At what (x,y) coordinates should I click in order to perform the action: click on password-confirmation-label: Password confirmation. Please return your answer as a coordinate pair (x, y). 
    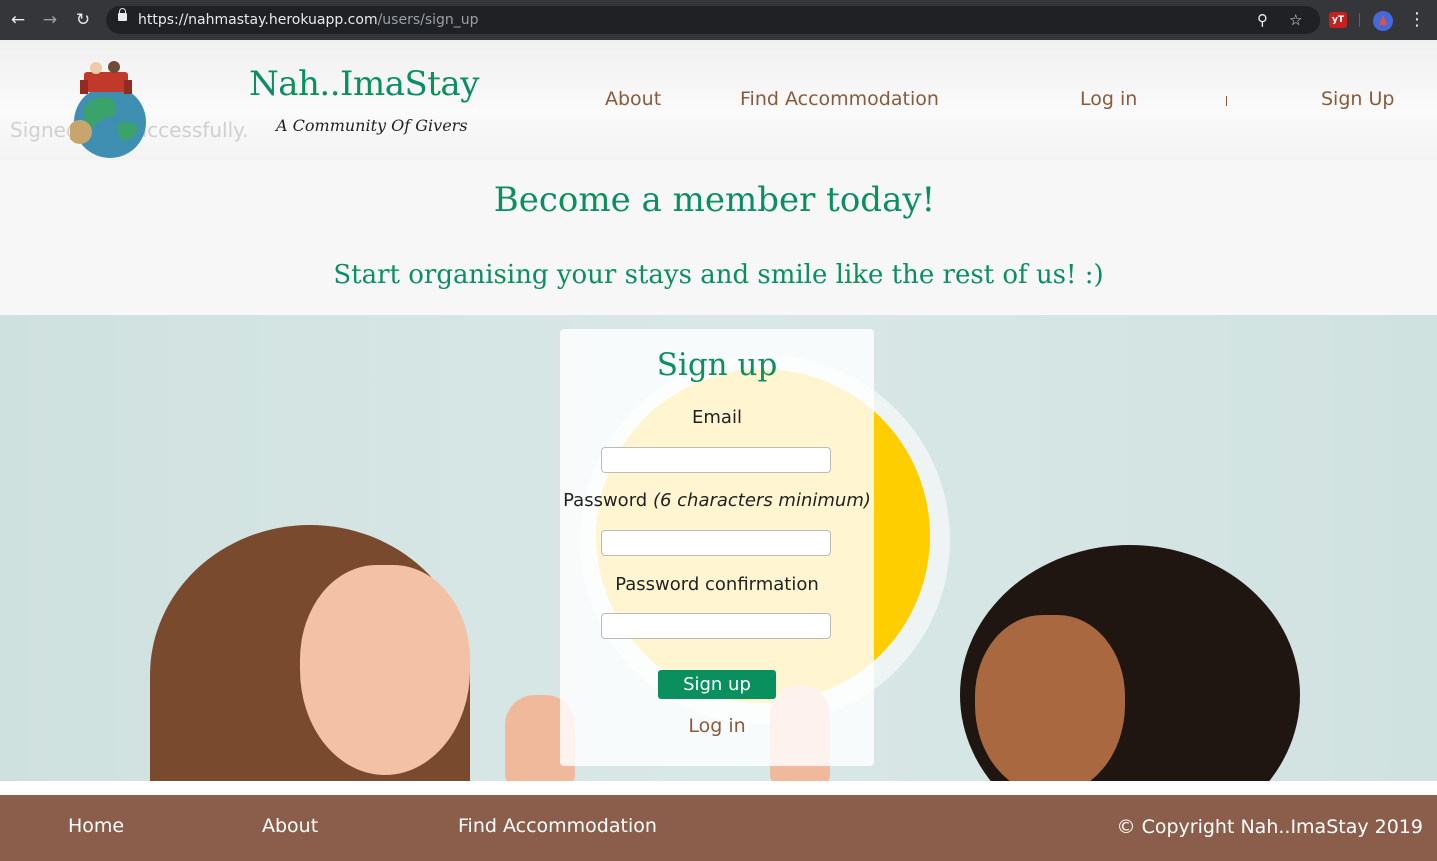
    Looking at the image, I should click on (717, 584).